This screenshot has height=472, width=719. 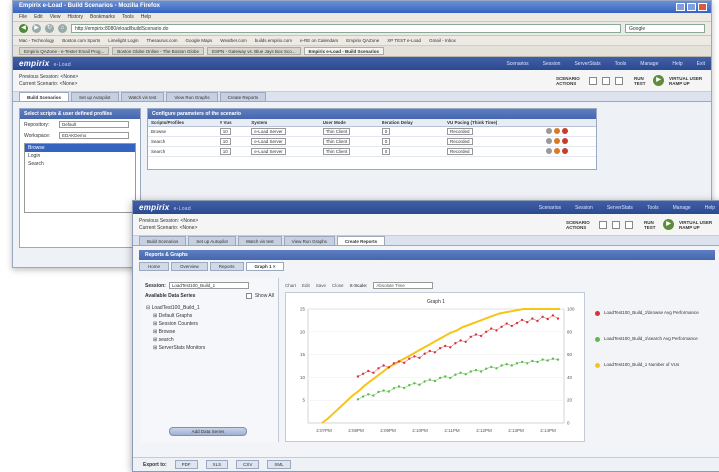 I want to click on bookmark-item: Limelight Login, so click(x=123, y=40).